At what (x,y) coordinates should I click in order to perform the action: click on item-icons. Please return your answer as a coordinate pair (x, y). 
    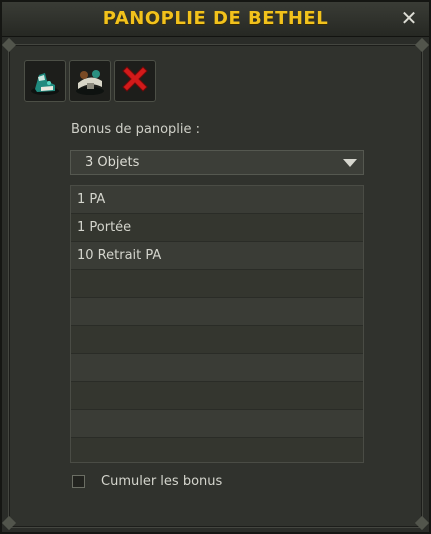
    Looking at the image, I should click on (90, 81).